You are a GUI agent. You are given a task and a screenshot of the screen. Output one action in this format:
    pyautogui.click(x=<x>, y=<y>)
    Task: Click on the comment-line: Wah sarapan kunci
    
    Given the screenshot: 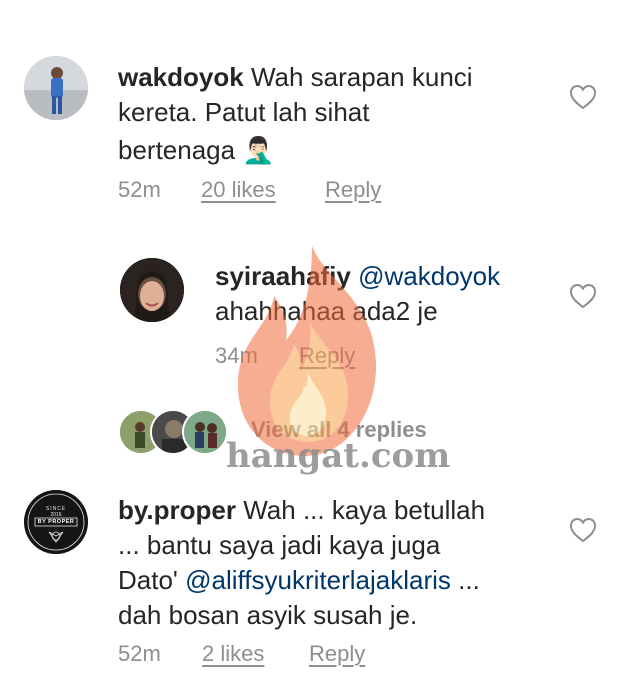 What is the action you would take?
    pyautogui.click(x=361, y=77)
    